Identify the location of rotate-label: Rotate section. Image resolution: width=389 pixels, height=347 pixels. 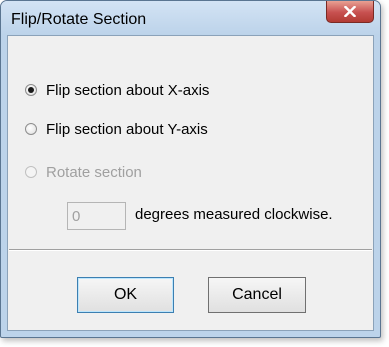
(94, 172).